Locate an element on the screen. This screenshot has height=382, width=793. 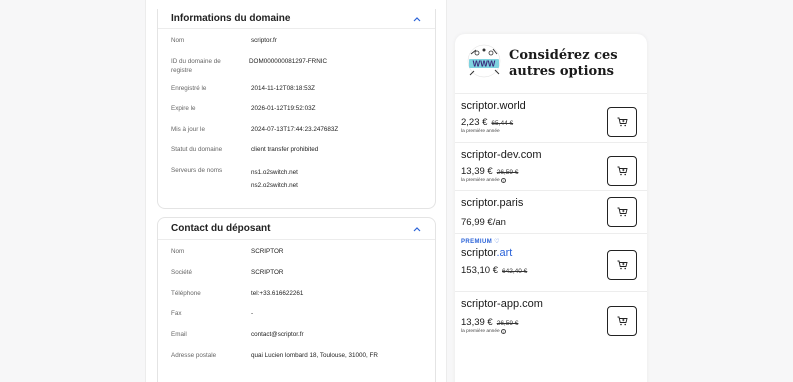
row-label: Expire le is located at coordinates (183, 108).